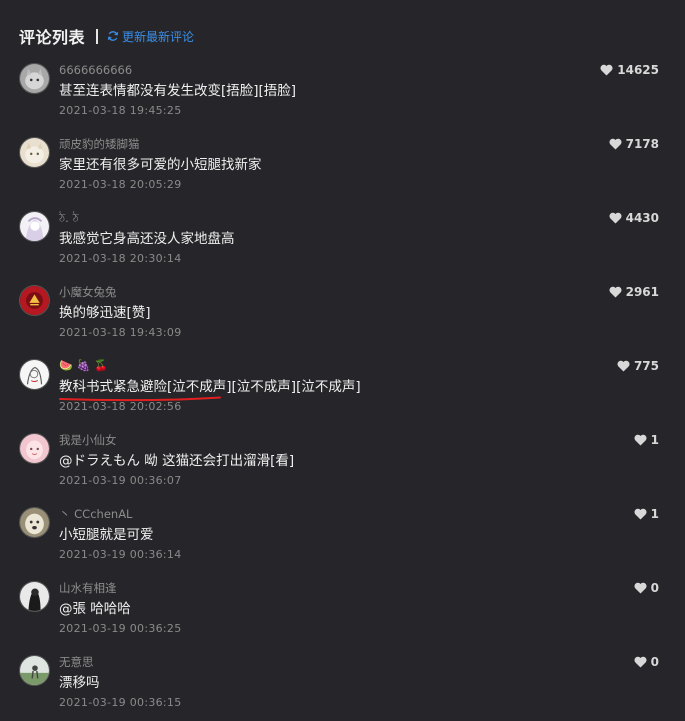 The image size is (685, 721). I want to click on like-button: 7178, so click(634, 144).